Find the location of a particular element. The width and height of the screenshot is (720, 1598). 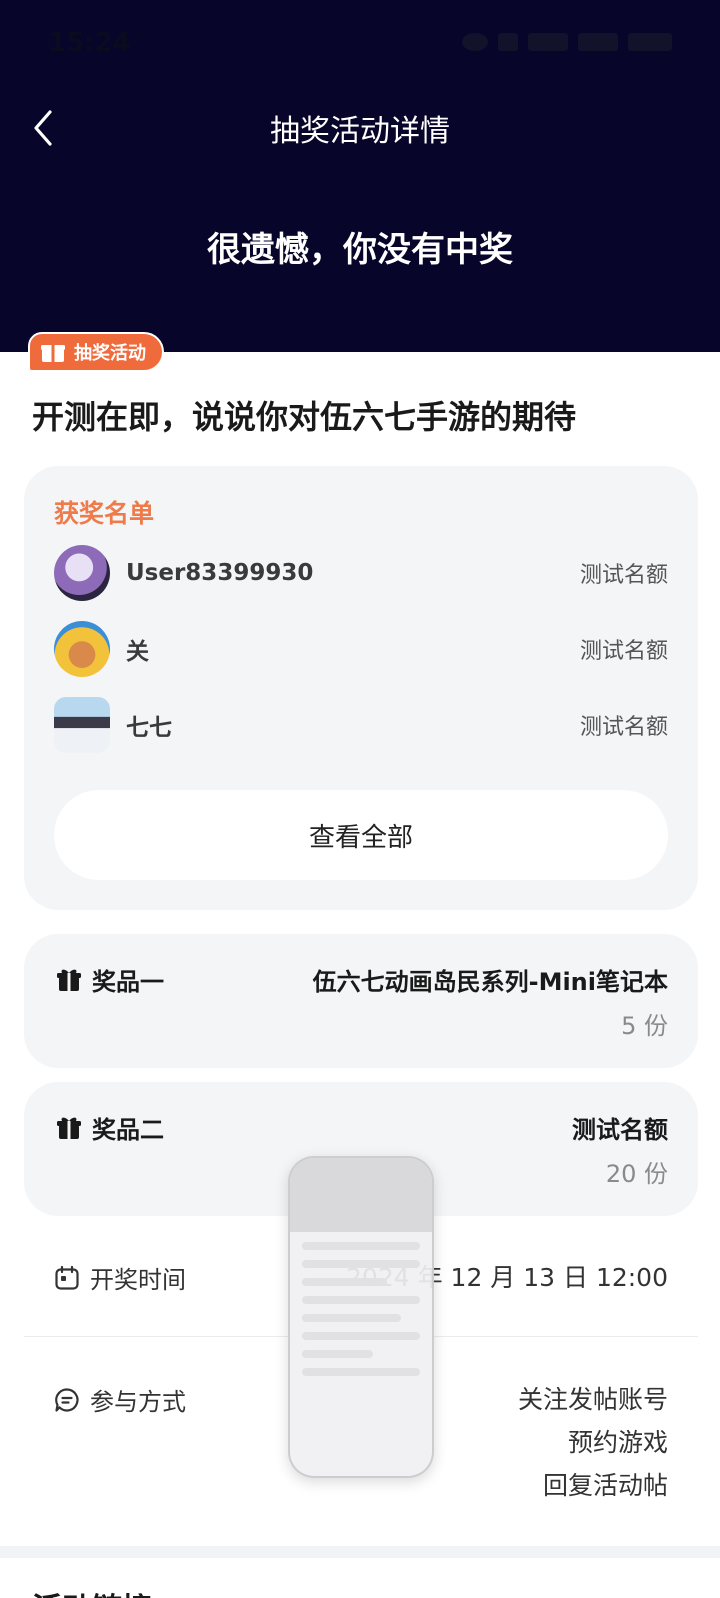

participation-methods: 关注发帖账号 预约游戏 回复活动帖 is located at coordinates (593, 1442).